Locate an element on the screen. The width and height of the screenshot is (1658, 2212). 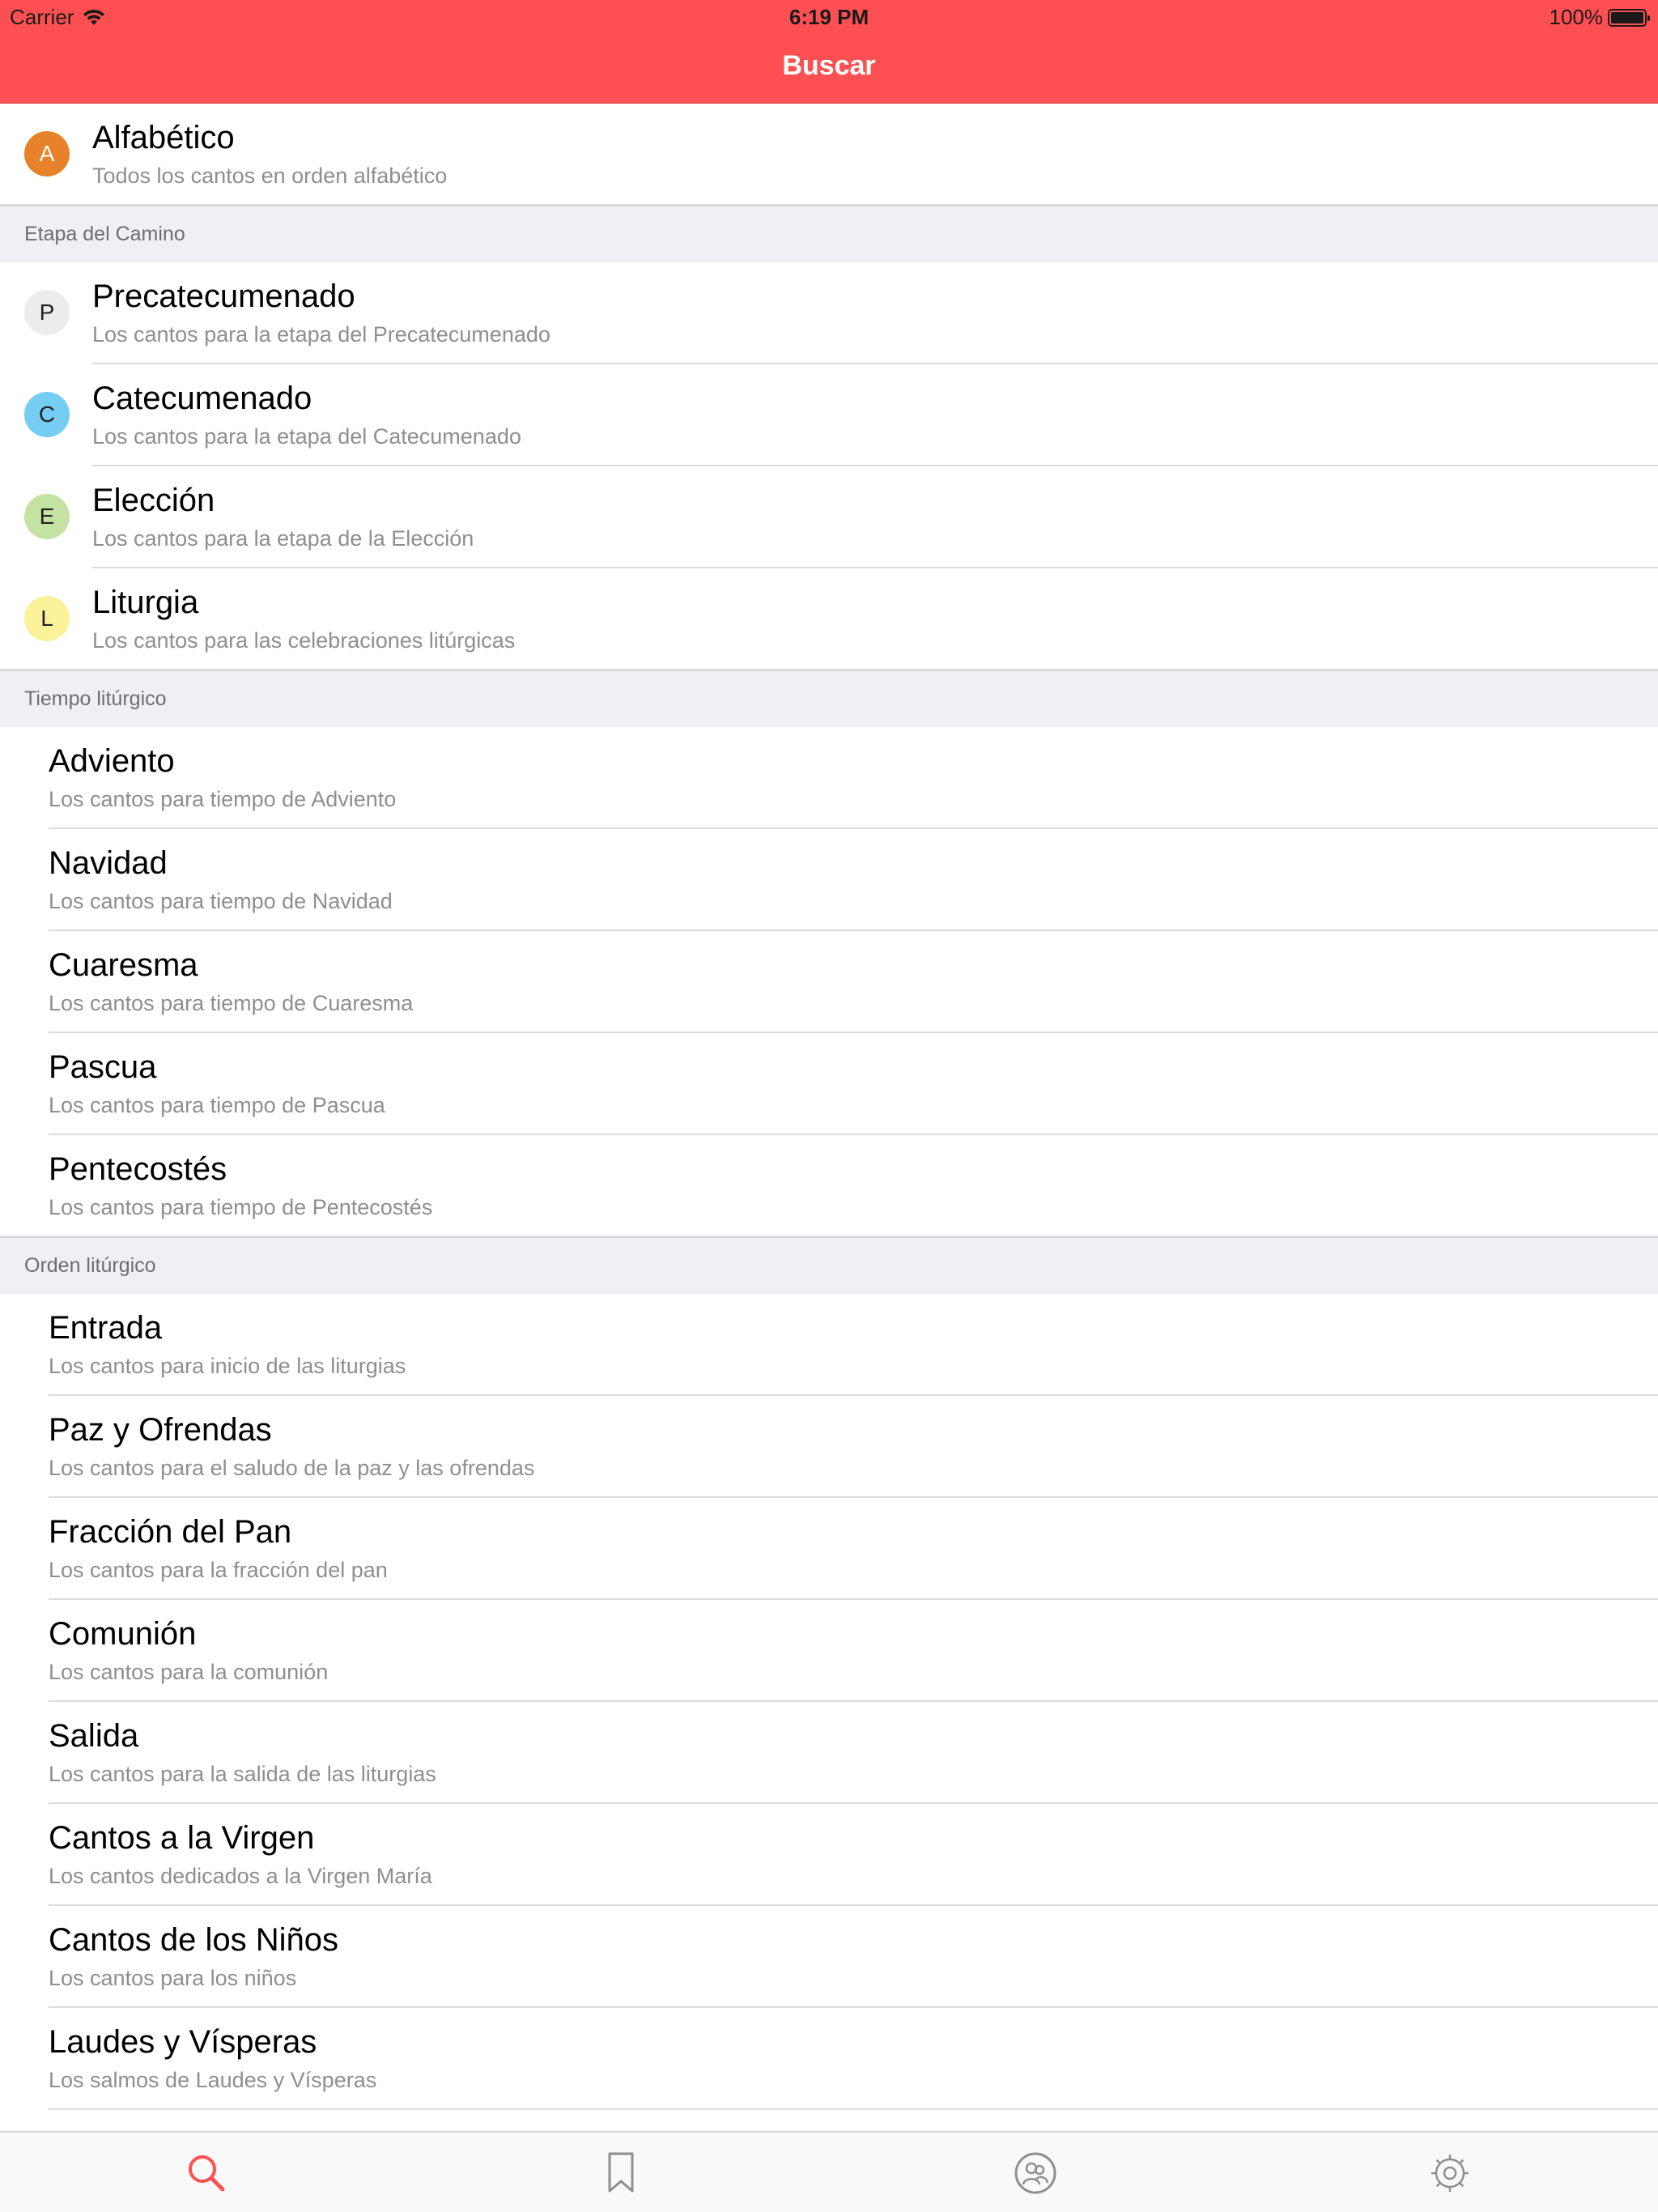
bookmark-icon is located at coordinates (621, 2172).